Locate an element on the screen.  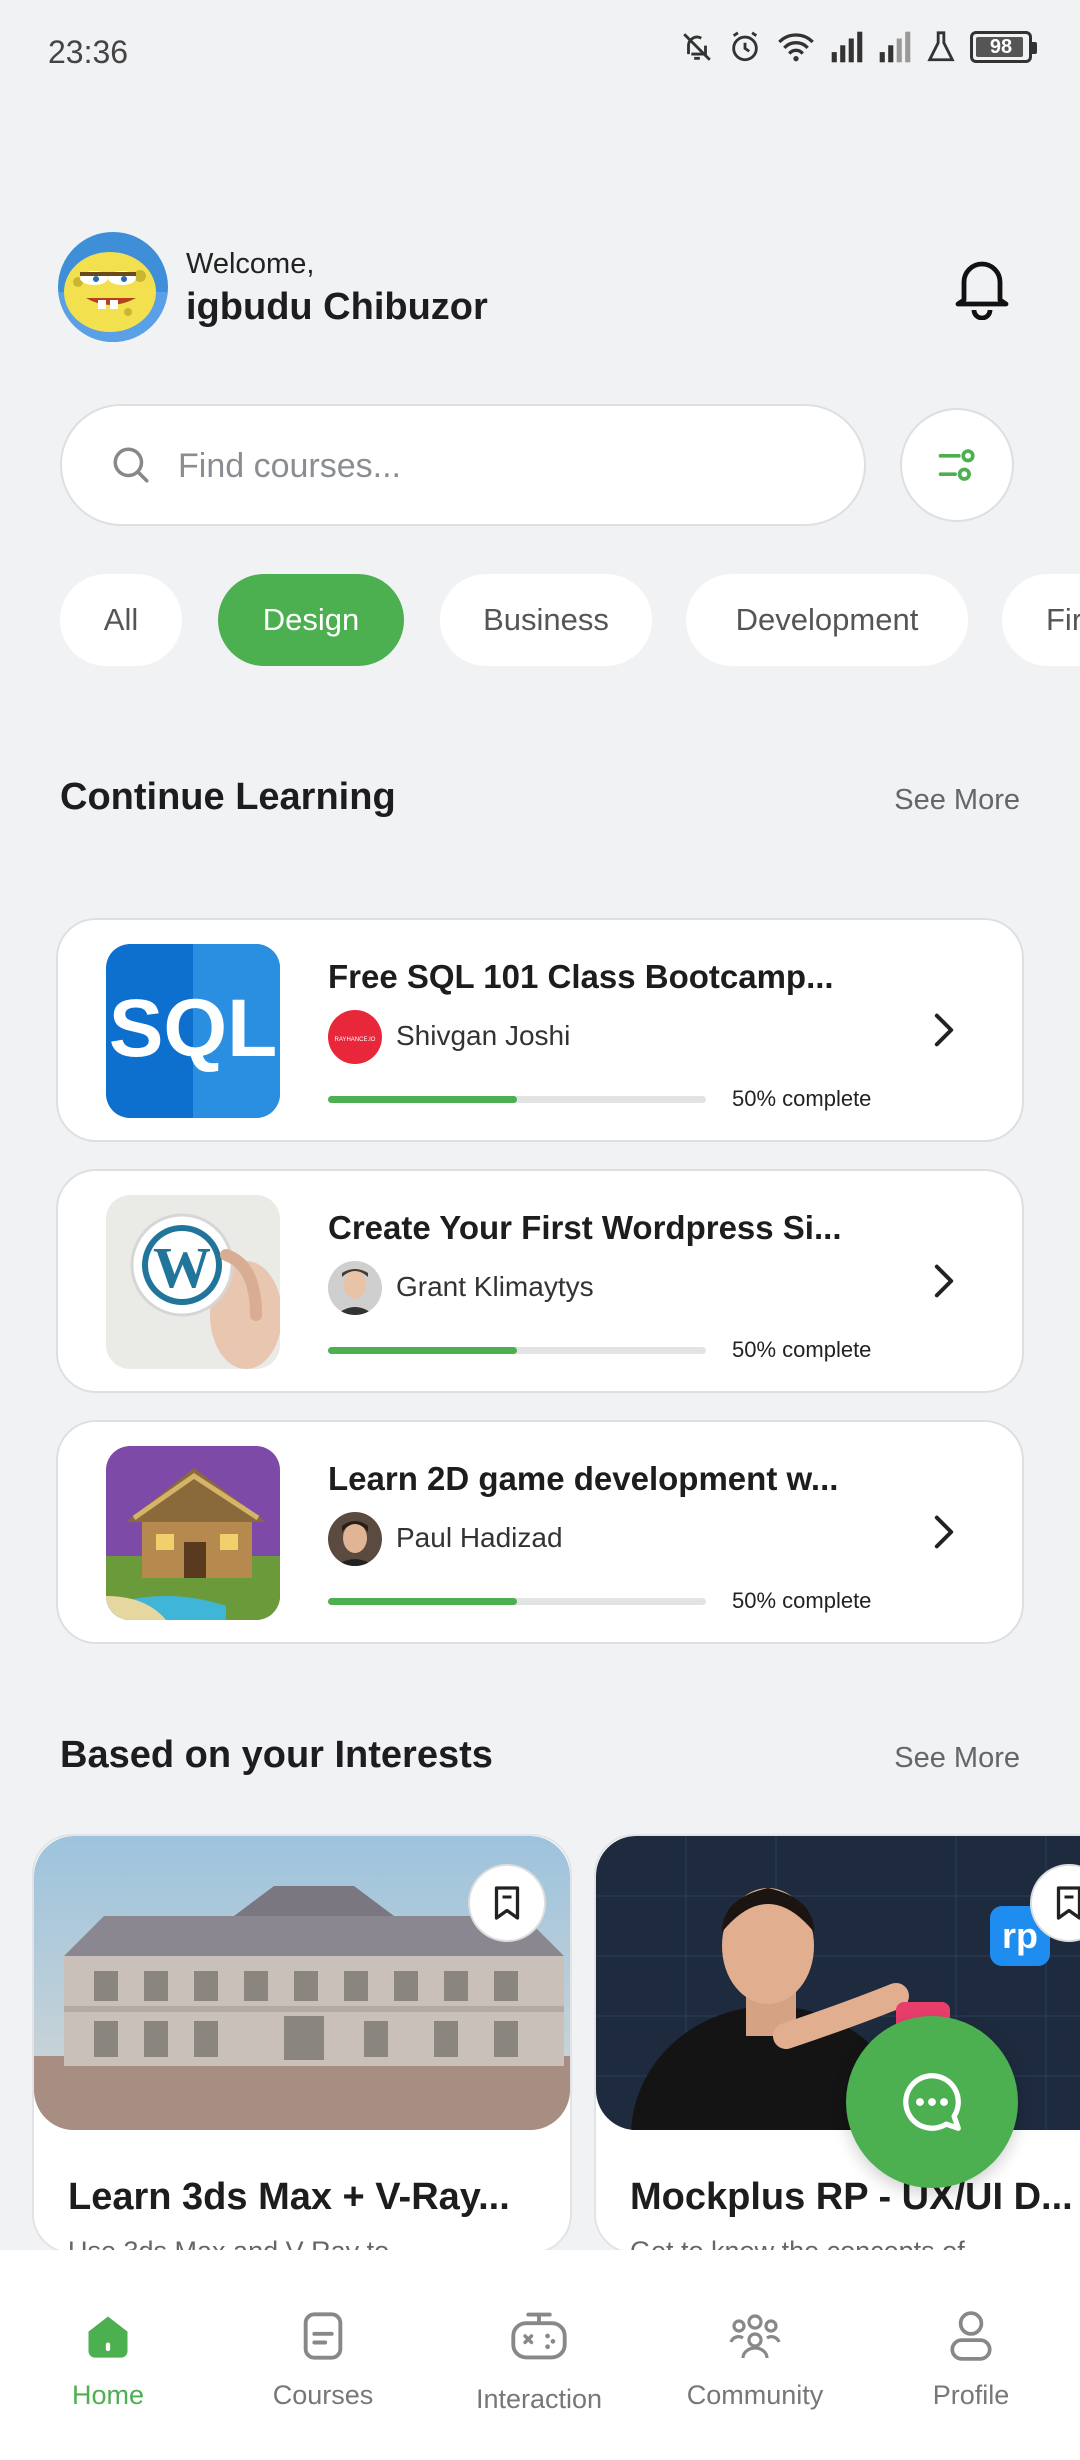
bookmark-button is located at coordinates (507, 1903).